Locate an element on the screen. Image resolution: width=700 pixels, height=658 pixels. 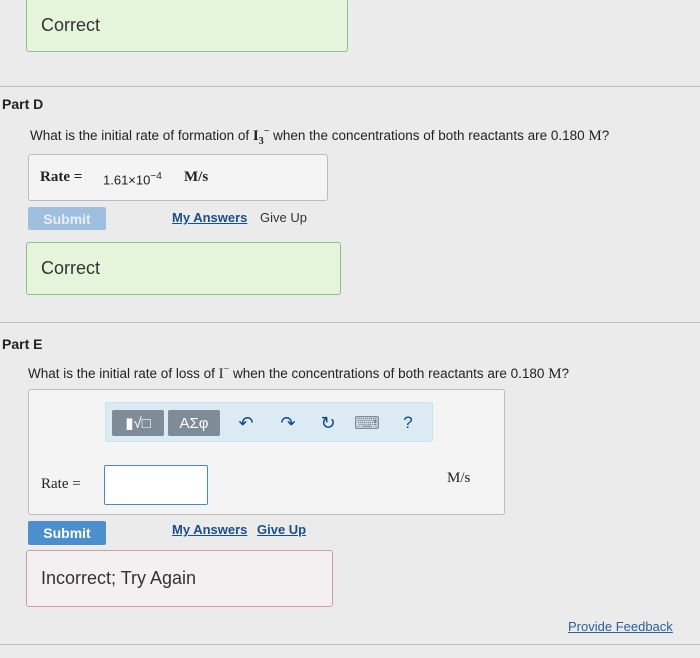
greek-icon: ΑΣφ is located at coordinates (194, 423).